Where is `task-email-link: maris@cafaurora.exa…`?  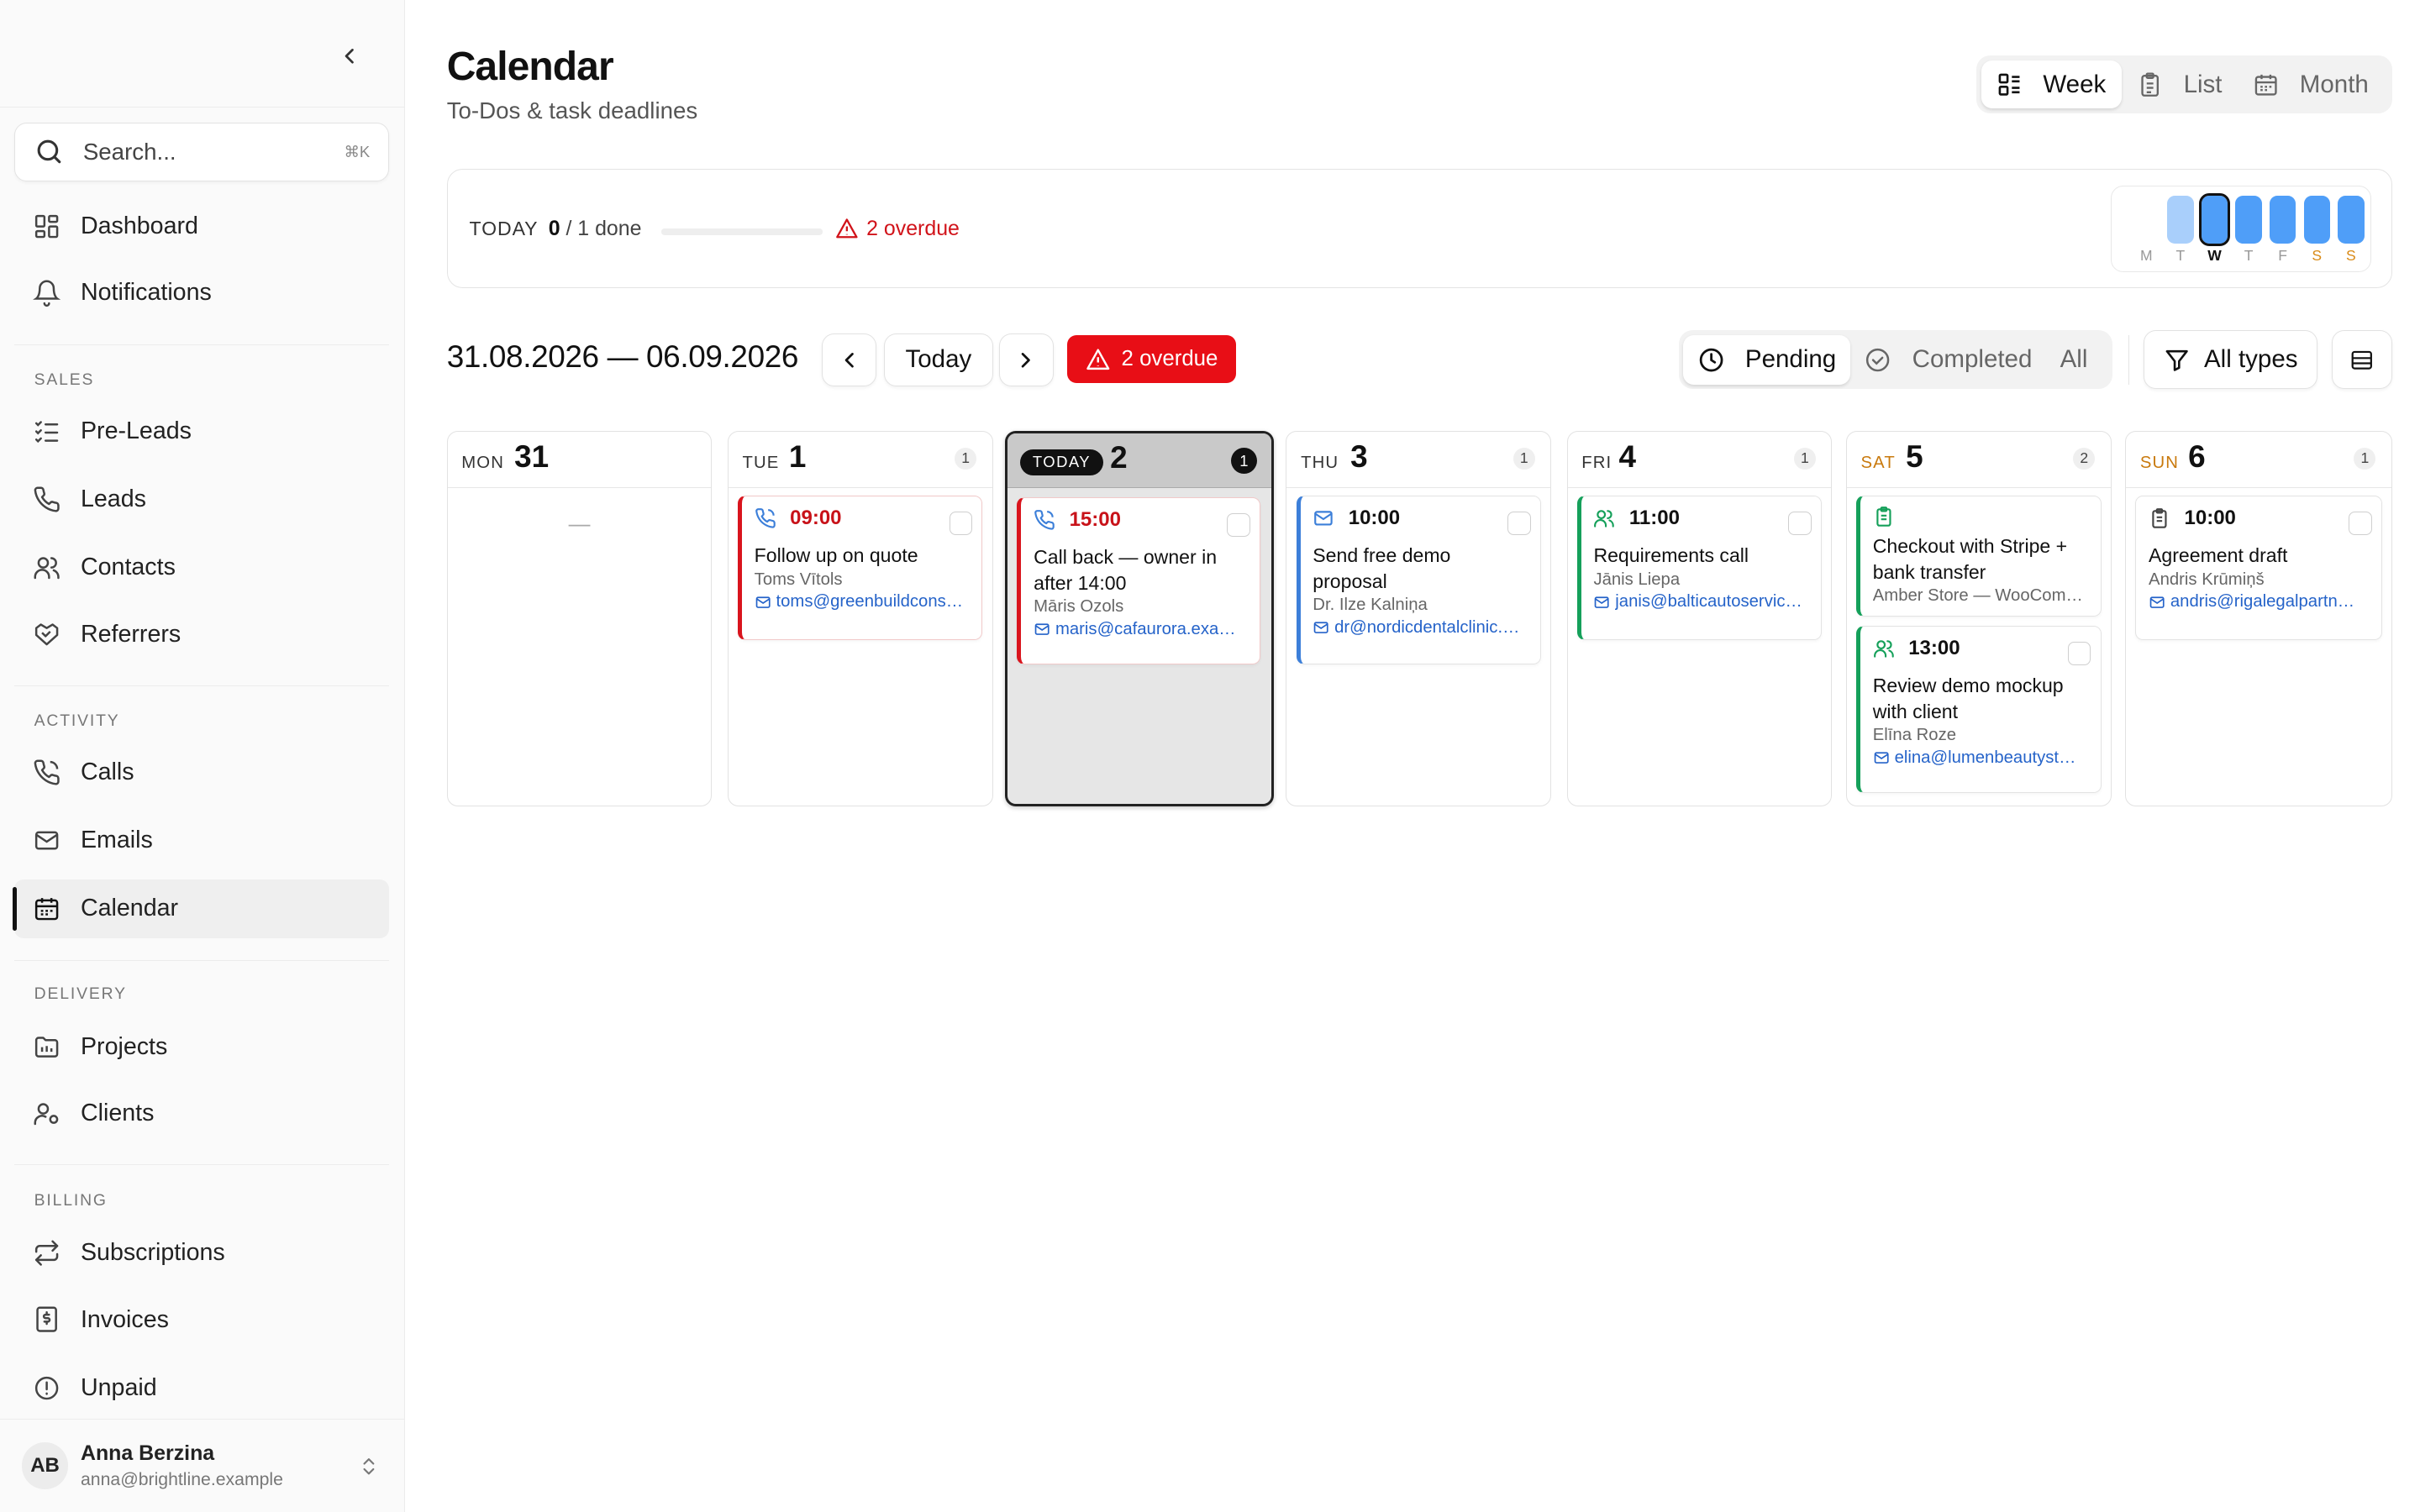 task-email-link: maris@cafaurora.exa… is located at coordinates (1140, 629).